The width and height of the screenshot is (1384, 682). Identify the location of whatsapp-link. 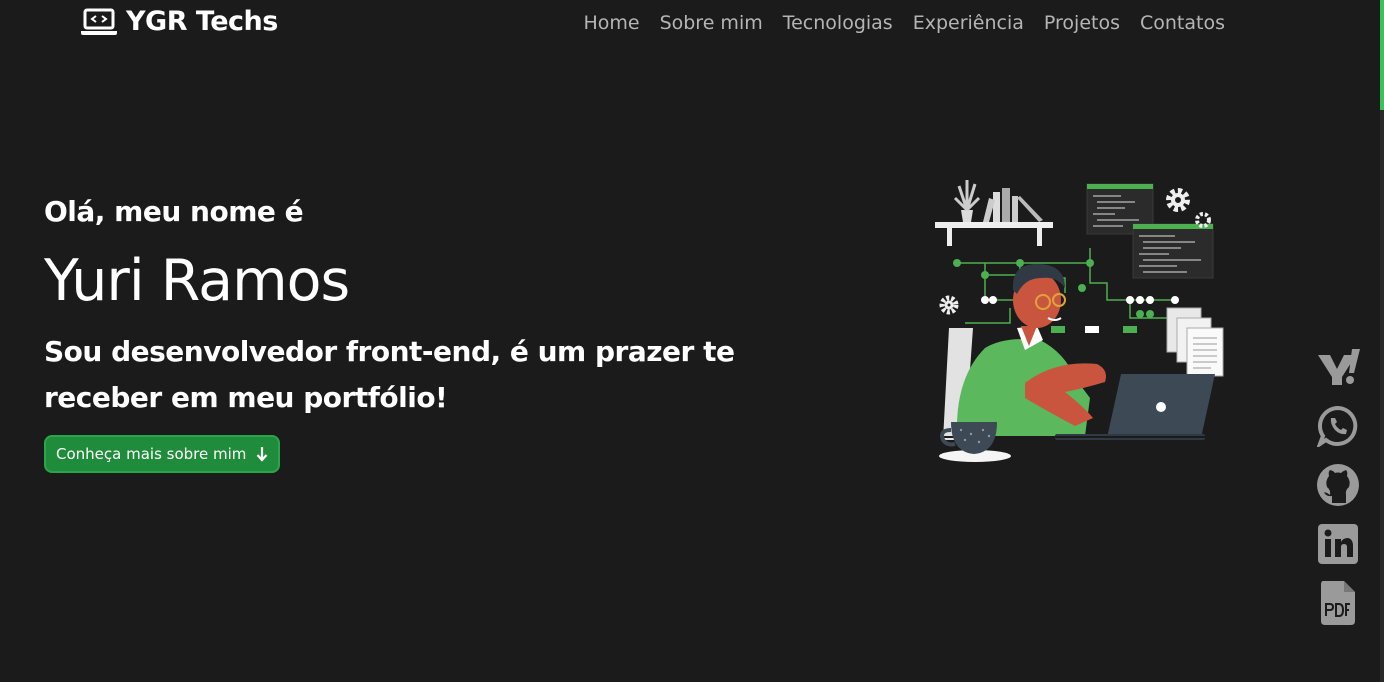
(1338, 426).